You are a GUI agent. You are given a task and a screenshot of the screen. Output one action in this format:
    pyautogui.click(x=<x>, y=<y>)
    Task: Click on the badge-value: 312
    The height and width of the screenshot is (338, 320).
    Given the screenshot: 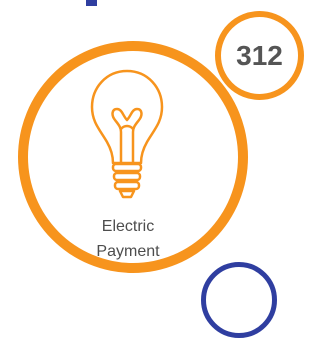 What is the action you would take?
    pyautogui.click(x=259, y=55)
    